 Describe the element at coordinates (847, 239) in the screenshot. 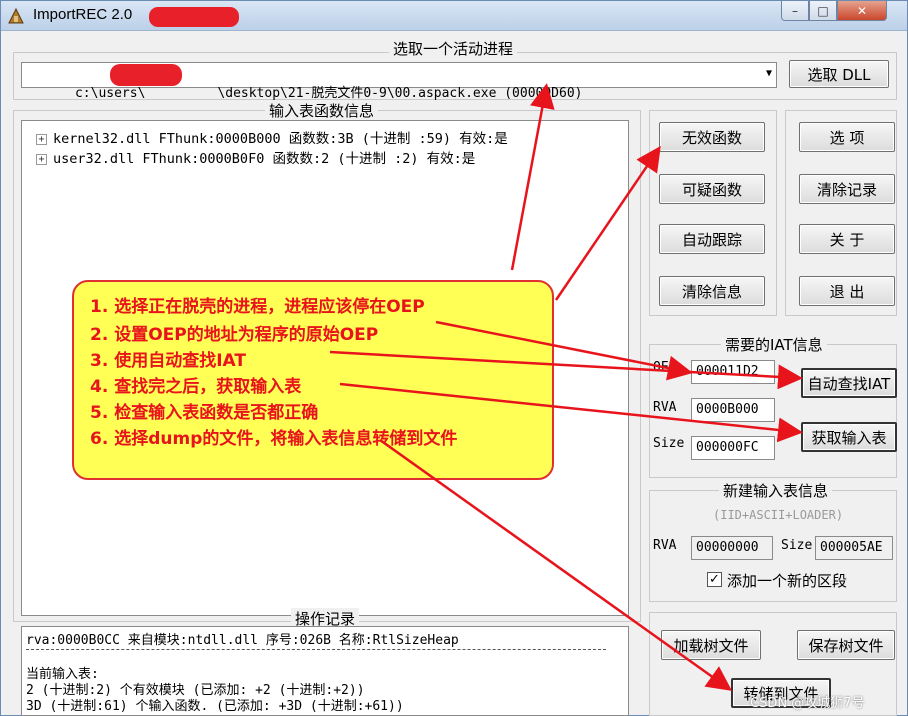

I see `about-button: 关 于` at that location.